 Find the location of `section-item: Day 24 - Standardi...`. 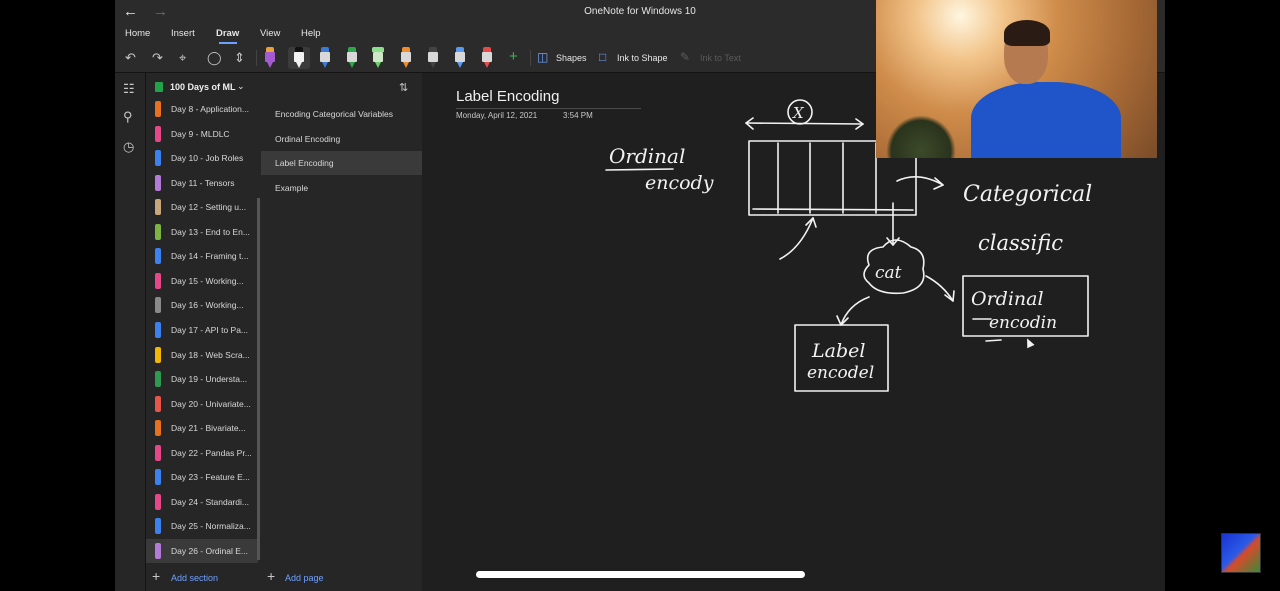

section-item: Day 24 - Standardi... is located at coordinates (202, 502).